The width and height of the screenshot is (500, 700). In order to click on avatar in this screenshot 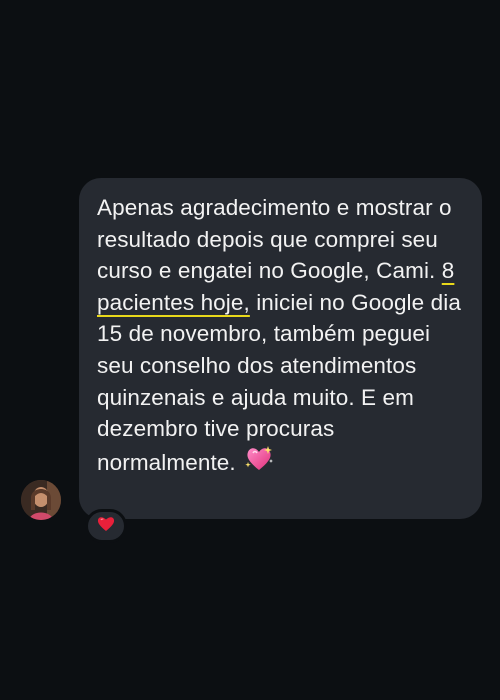, I will do `click(41, 500)`.